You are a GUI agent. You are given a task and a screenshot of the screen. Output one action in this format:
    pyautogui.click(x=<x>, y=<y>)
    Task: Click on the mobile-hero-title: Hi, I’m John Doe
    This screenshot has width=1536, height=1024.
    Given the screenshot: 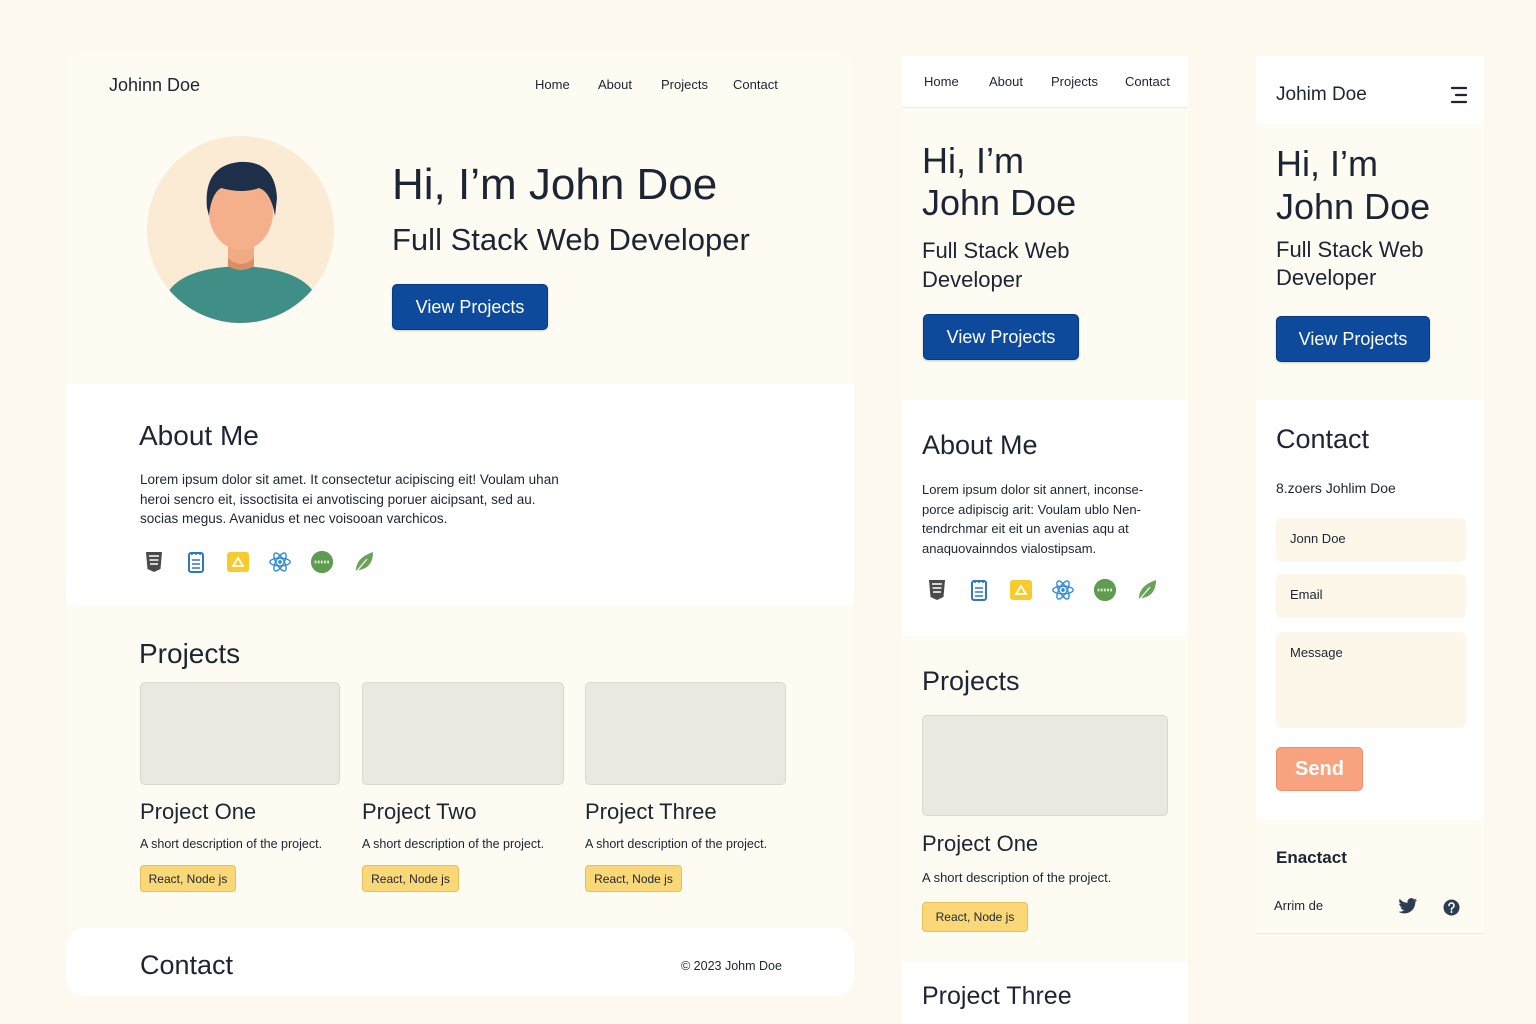 What is the action you would take?
    pyautogui.click(x=1353, y=185)
    